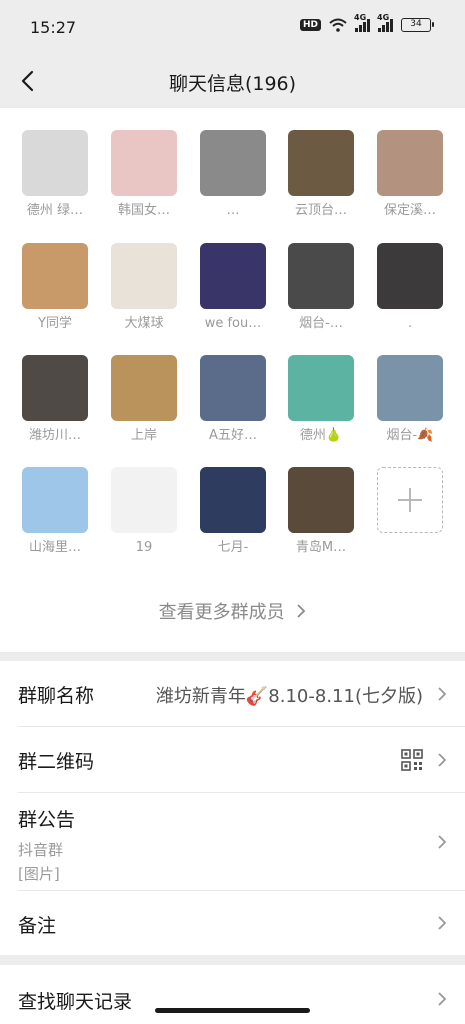 The image size is (465, 1024). I want to click on more-members-link: 查看更多群成员, so click(232, 611).